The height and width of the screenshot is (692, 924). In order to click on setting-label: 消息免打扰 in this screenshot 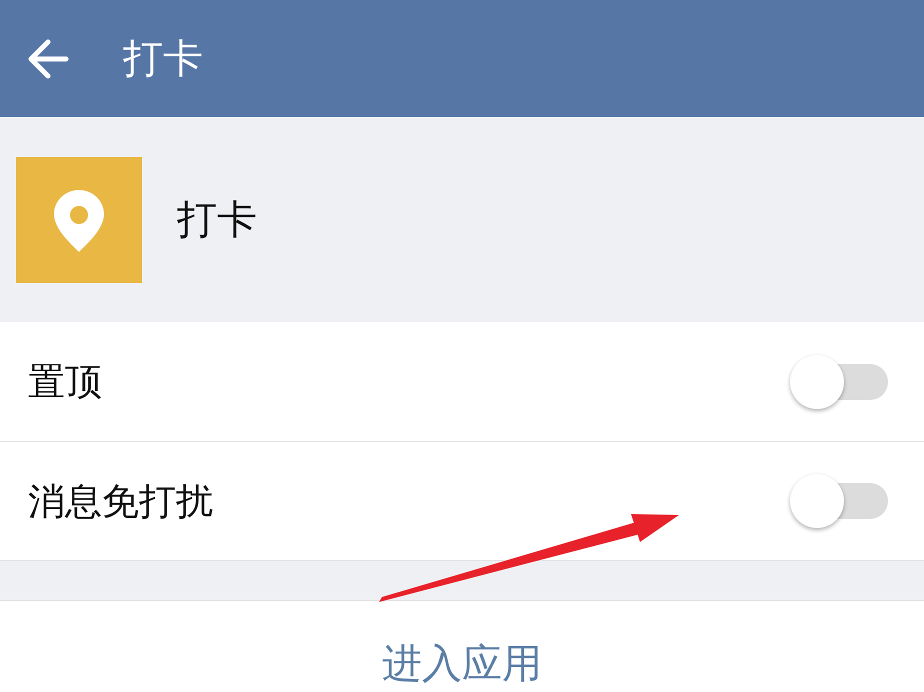, I will do `click(120, 501)`.